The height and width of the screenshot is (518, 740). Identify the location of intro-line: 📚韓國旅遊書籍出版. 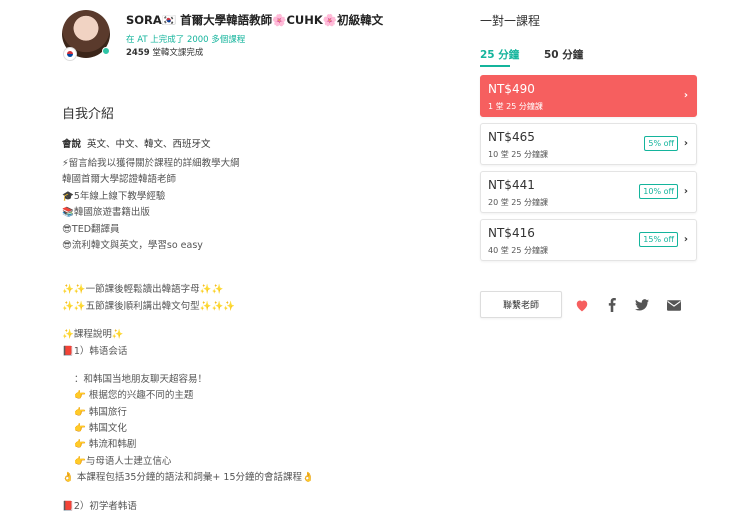
(106, 213).